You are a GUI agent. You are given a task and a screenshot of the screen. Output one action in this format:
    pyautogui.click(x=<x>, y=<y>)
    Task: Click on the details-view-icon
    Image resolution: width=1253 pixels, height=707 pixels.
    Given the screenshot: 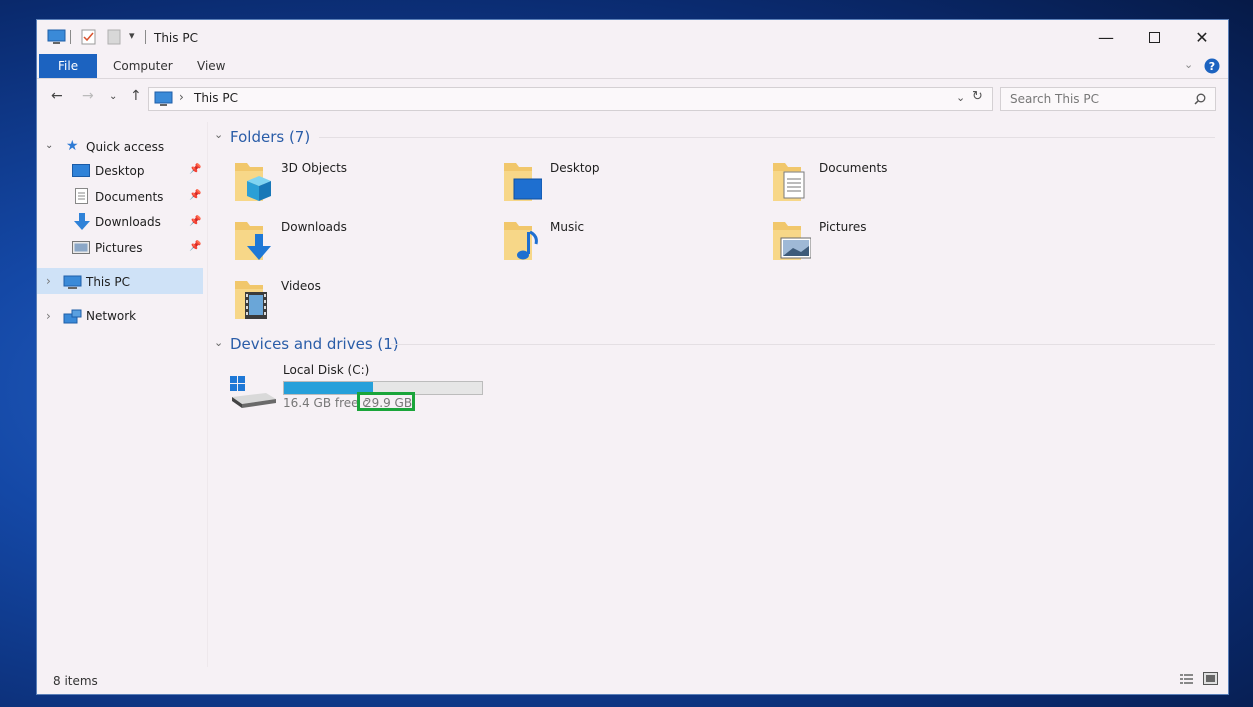 What is the action you would take?
    pyautogui.click(x=1187, y=679)
    